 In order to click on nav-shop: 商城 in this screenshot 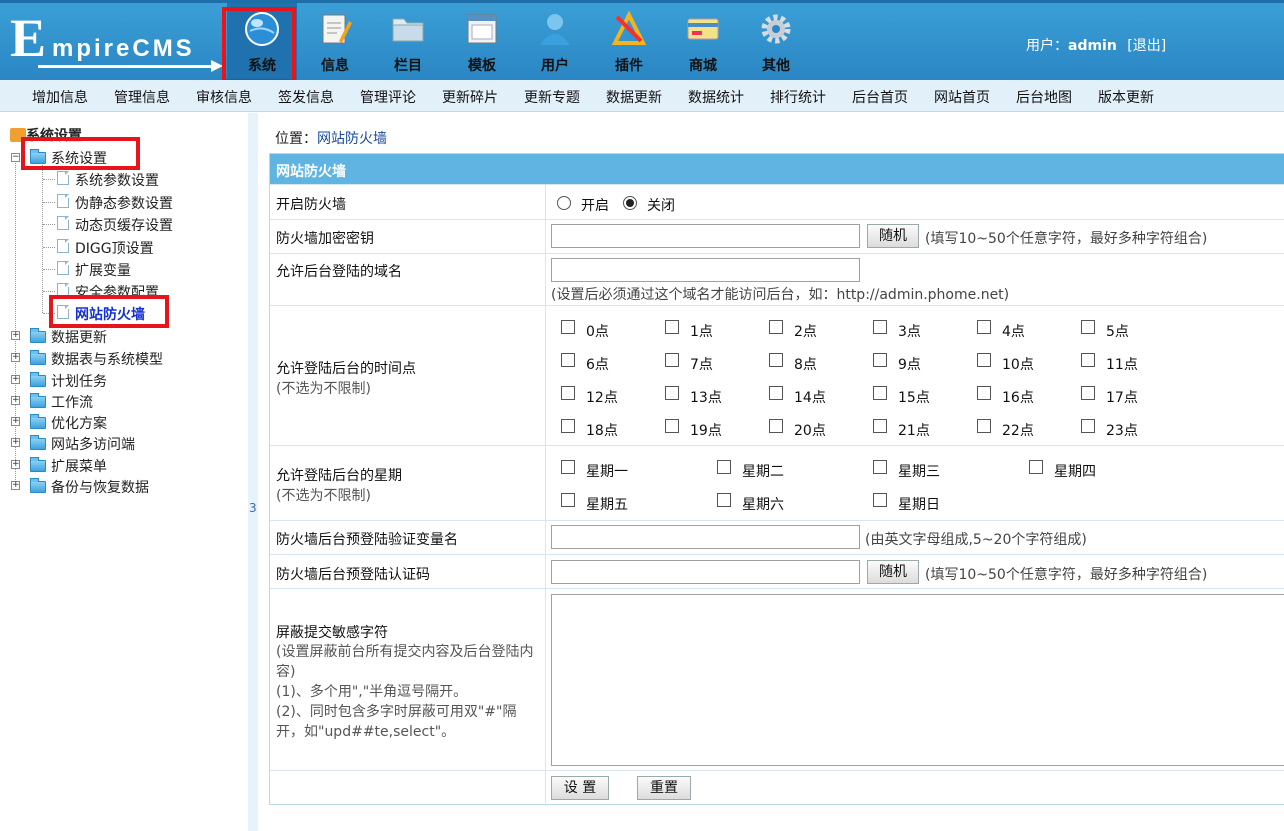, I will do `click(703, 43)`.